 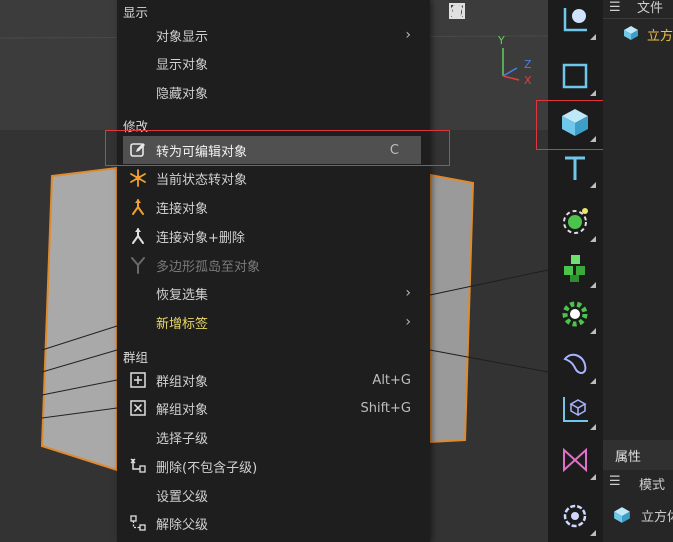 I want to click on ungroup-x-icon, so click(x=138, y=408).